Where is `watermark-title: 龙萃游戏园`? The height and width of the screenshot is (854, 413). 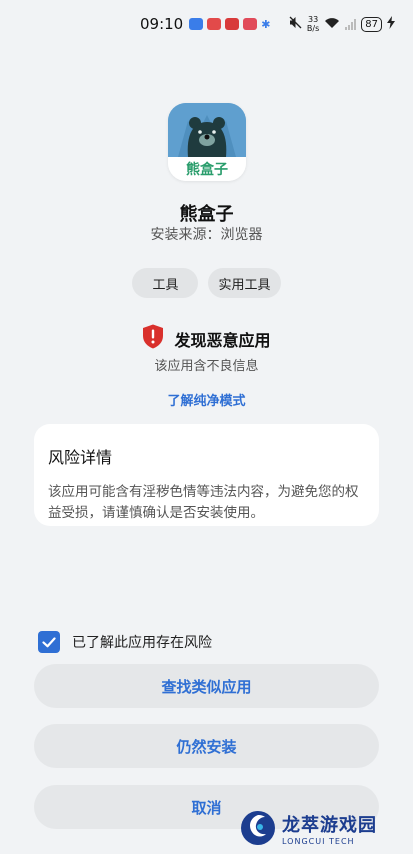 watermark-title: 龙萃游戏园 is located at coordinates (329, 825).